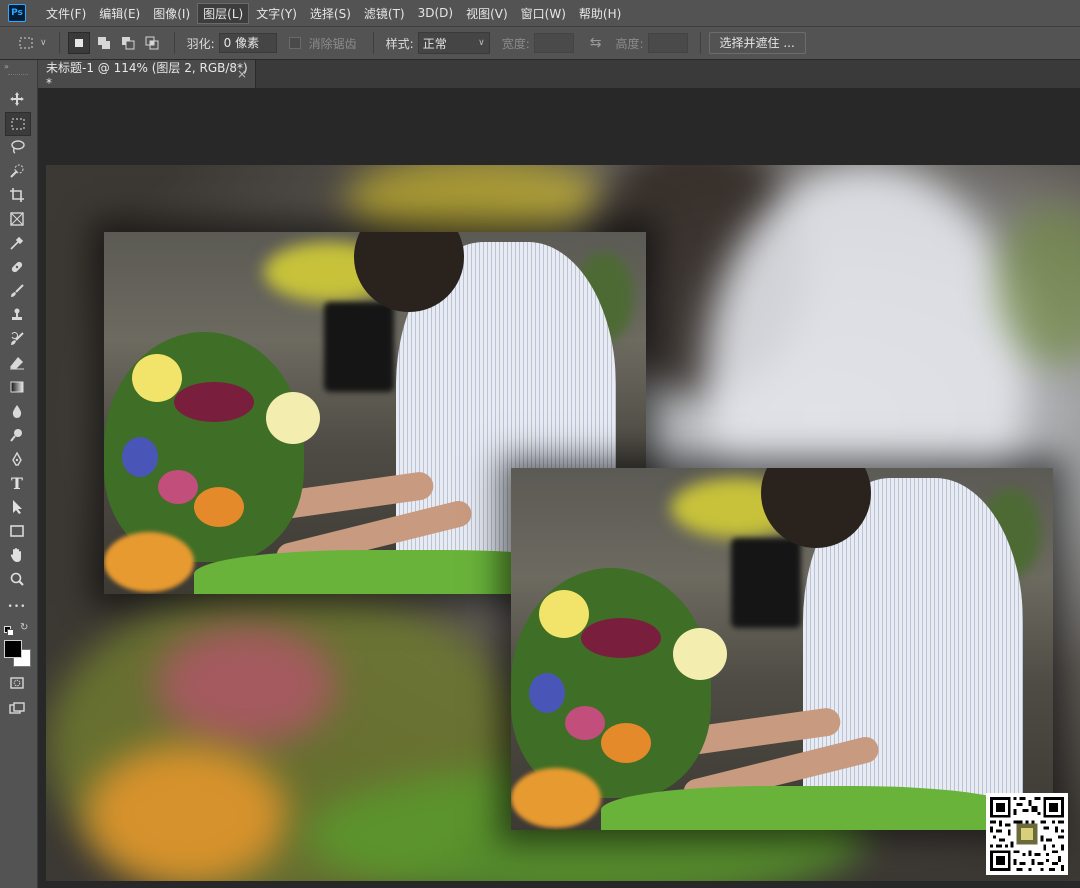 This screenshot has height=888, width=1080. I want to click on frame-icon, so click(17, 219).